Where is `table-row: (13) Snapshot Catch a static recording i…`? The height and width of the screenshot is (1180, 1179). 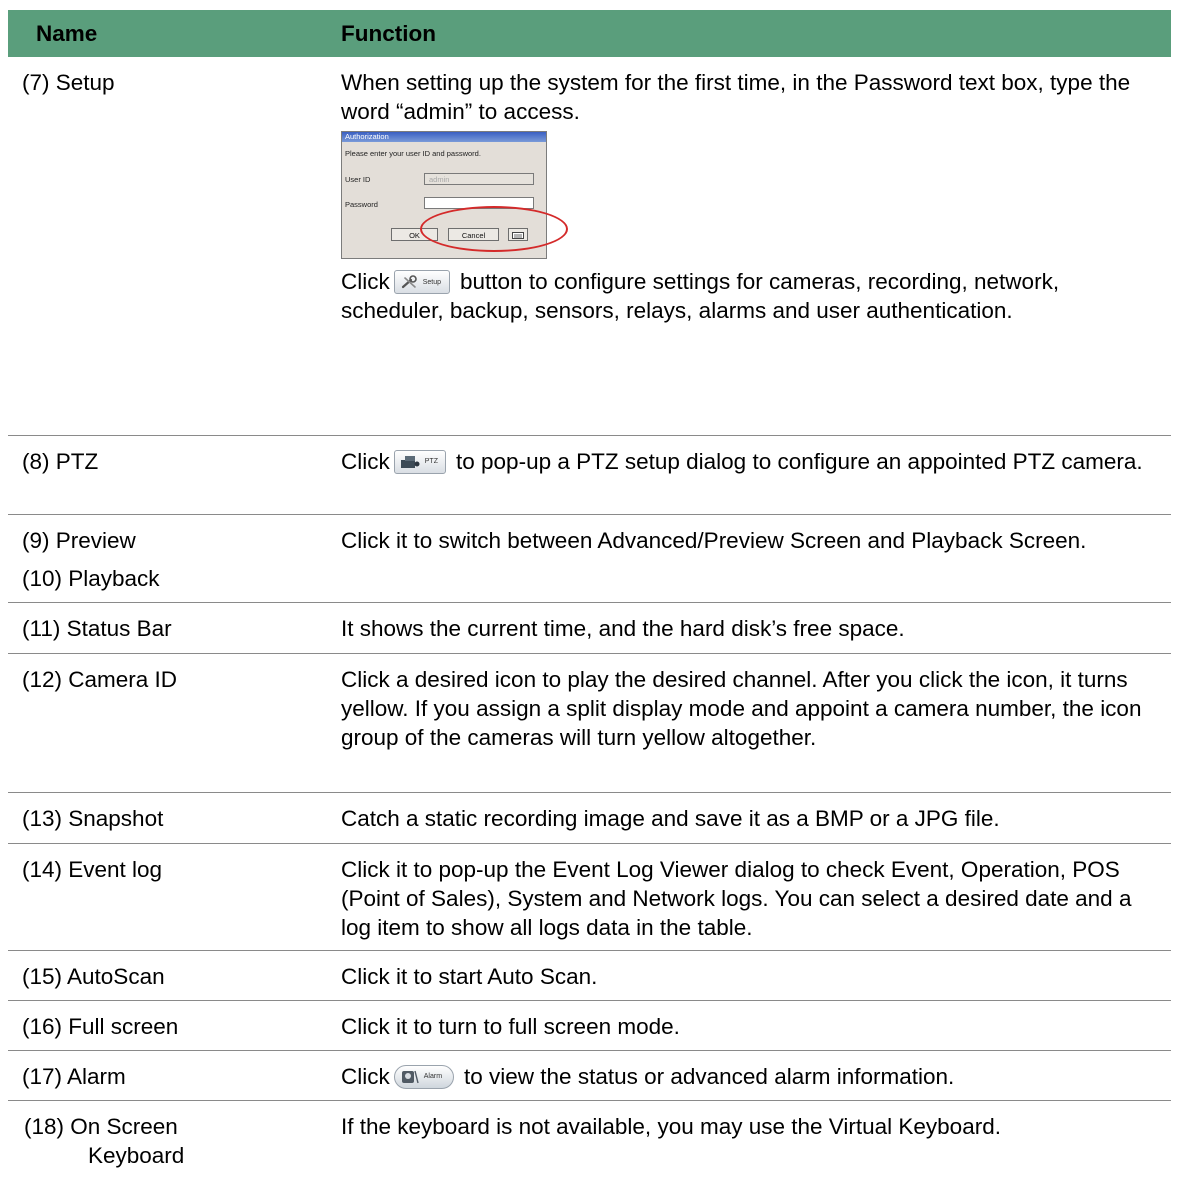
table-row: (13) Snapshot Catch a static recording i… is located at coordinates (589, 818).